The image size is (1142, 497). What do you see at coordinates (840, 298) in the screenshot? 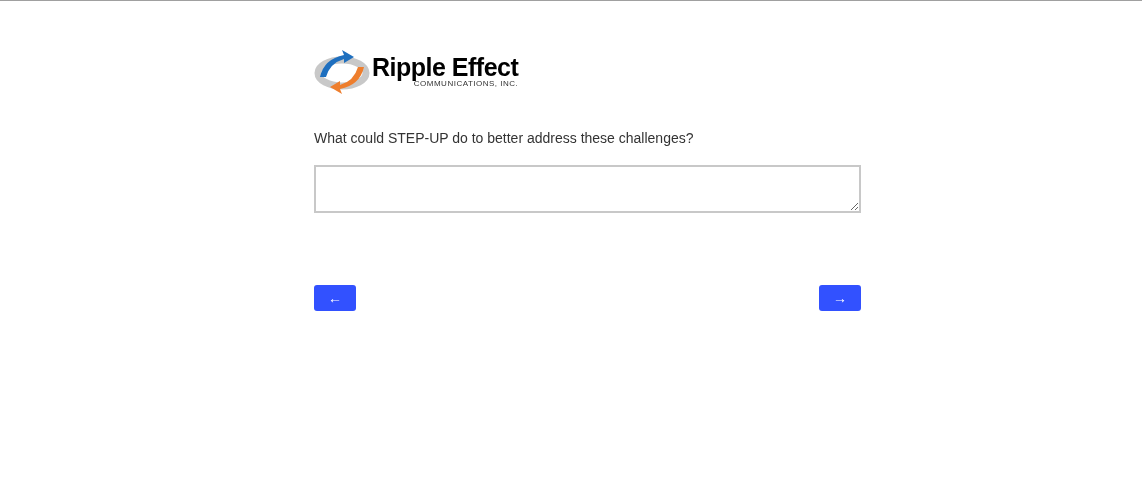
I see `next-button: →` at bounding box center [840, 298].